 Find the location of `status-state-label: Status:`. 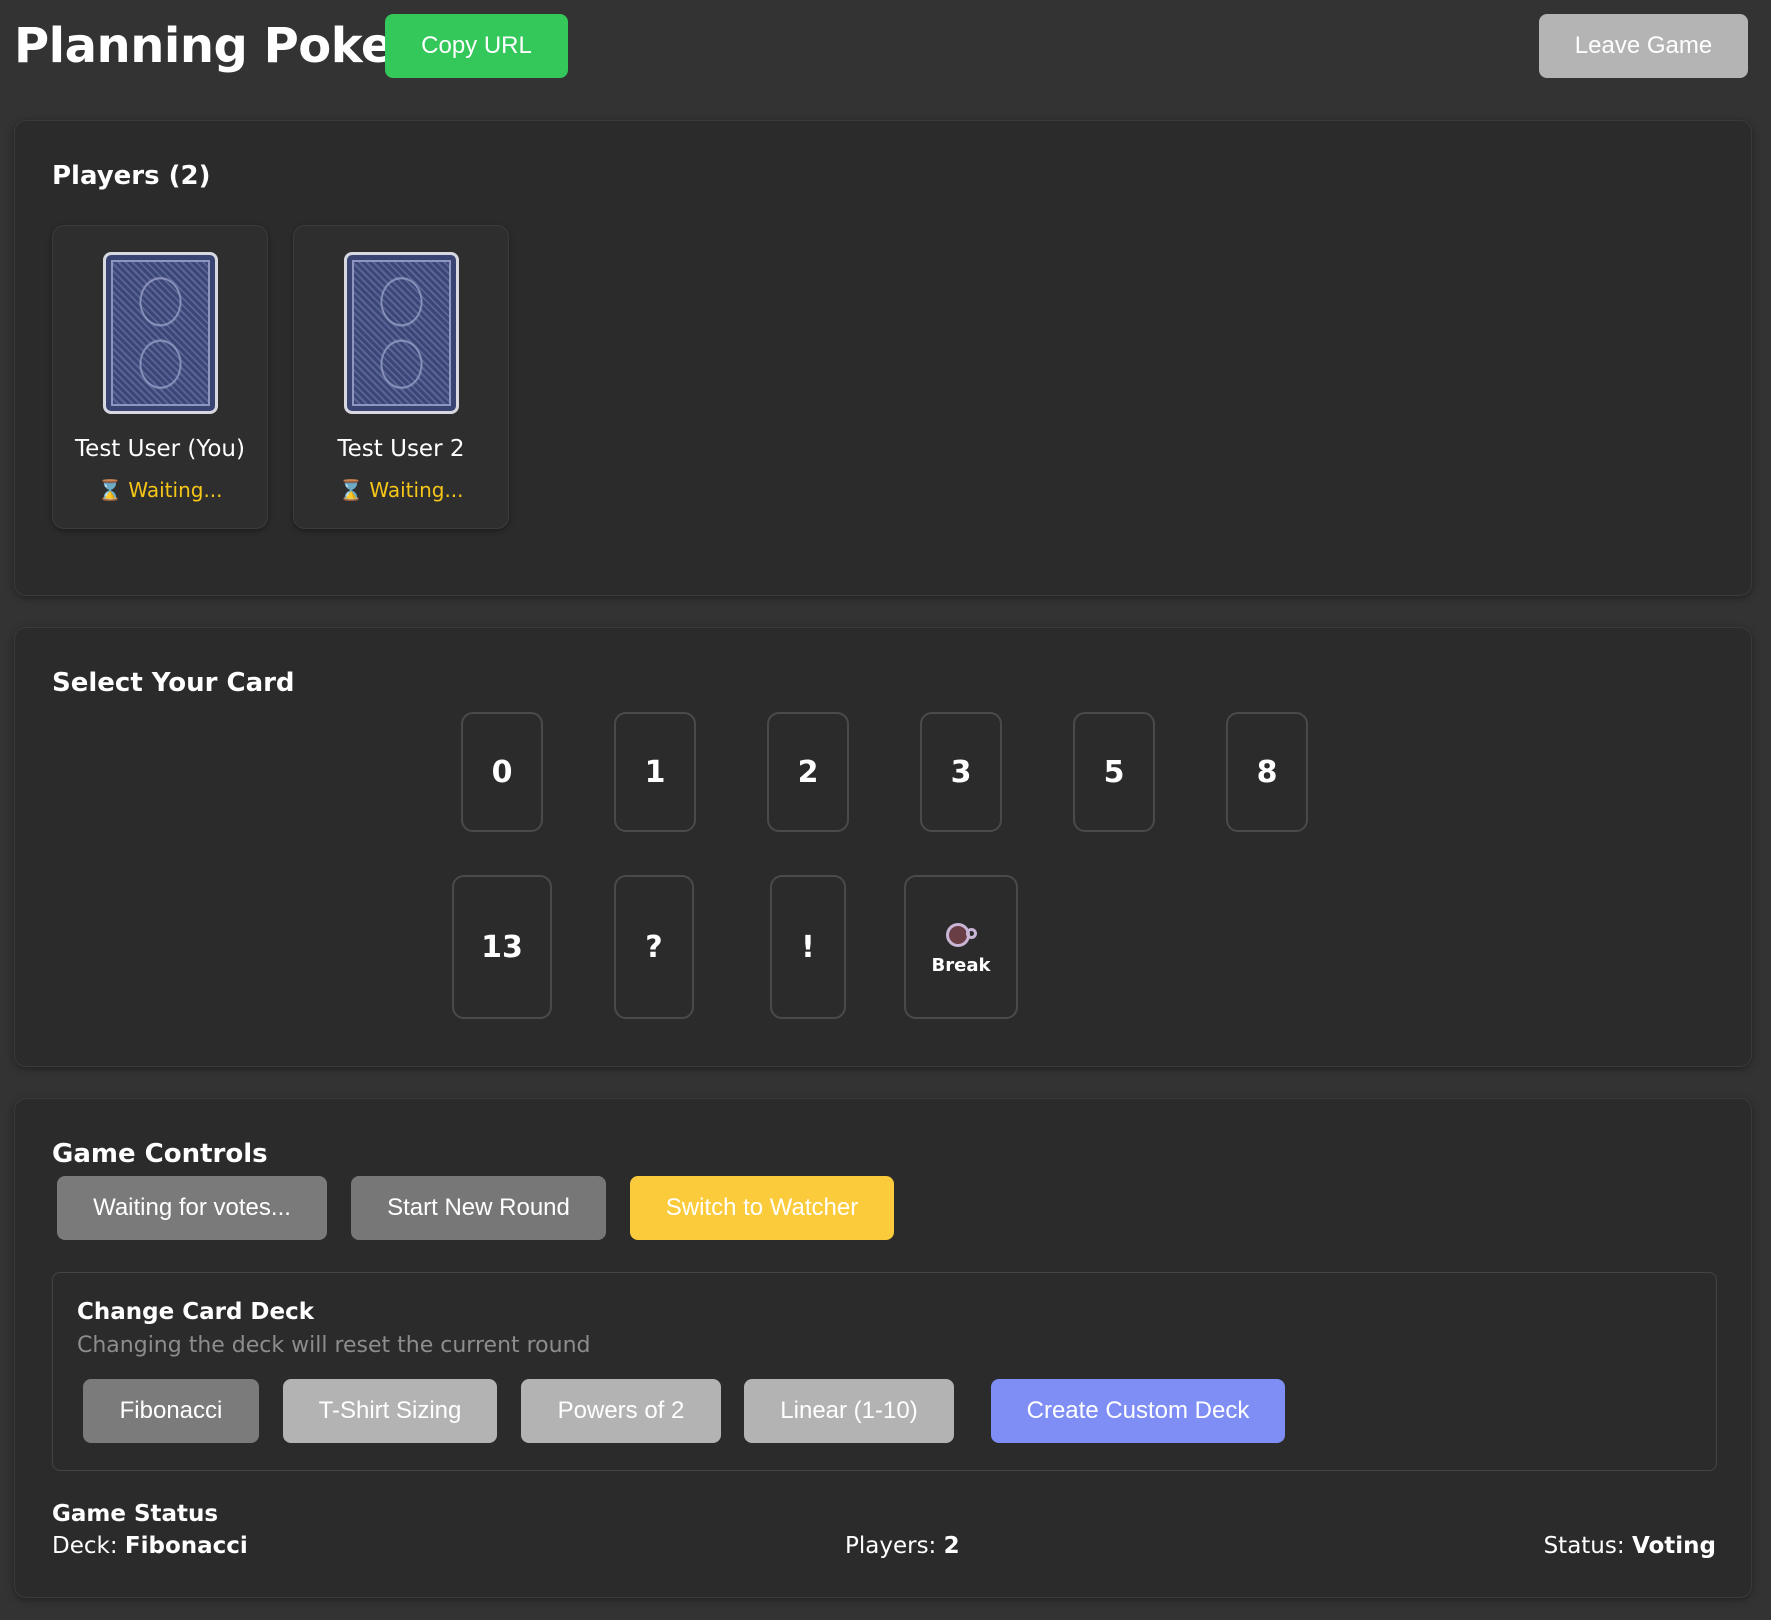

status-state-label: Status: is located at coordinates (1584, 1546).